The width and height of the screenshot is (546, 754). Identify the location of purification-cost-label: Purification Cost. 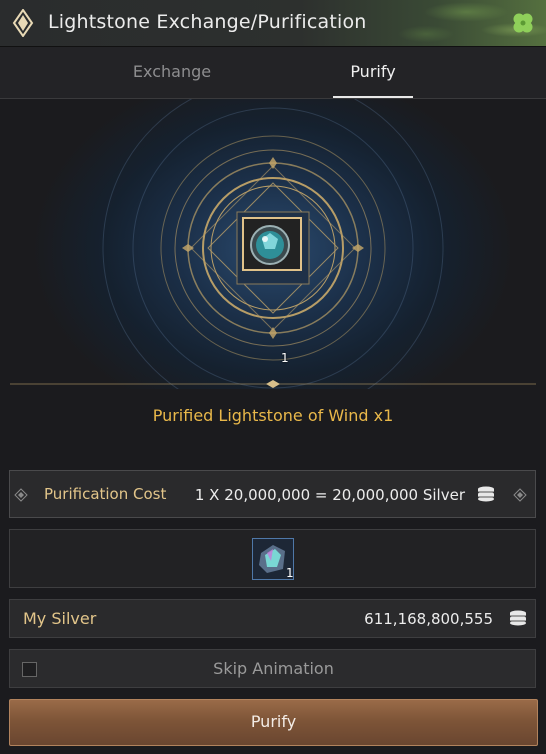
(105, 494).